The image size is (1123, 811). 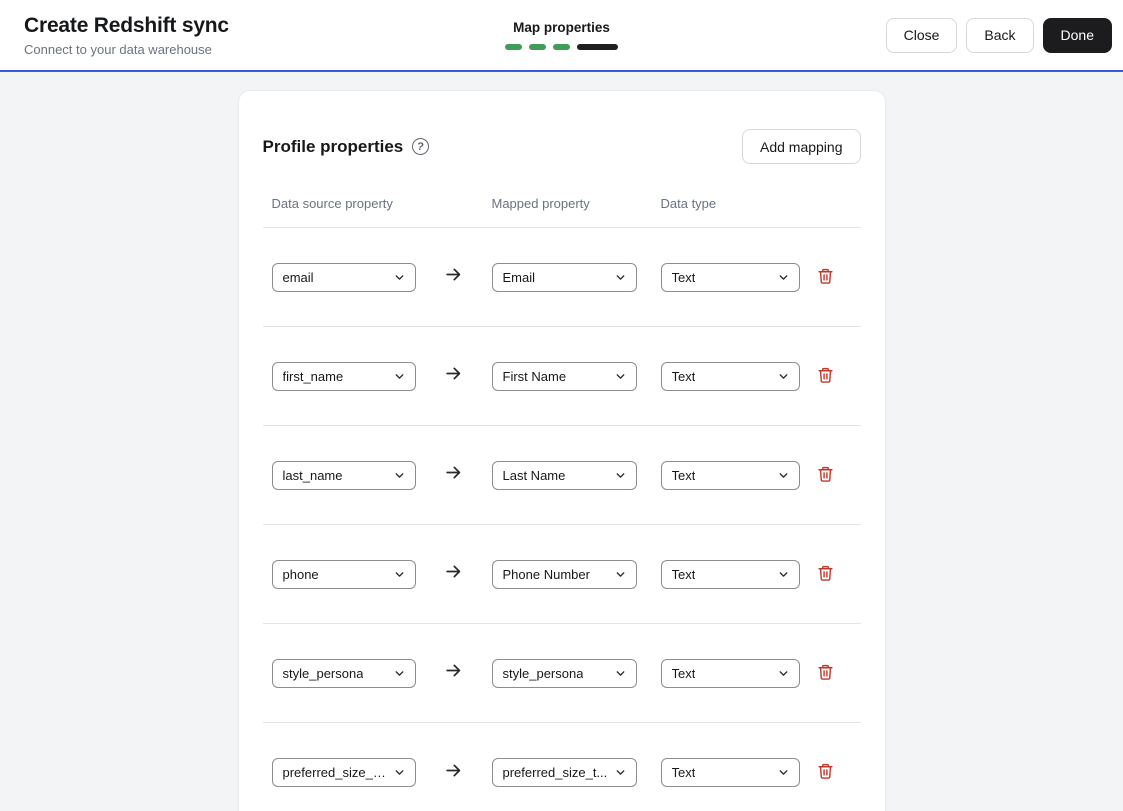 I want to click on mapped-property-dropdown: style_persona, so click(x=564, y=673).